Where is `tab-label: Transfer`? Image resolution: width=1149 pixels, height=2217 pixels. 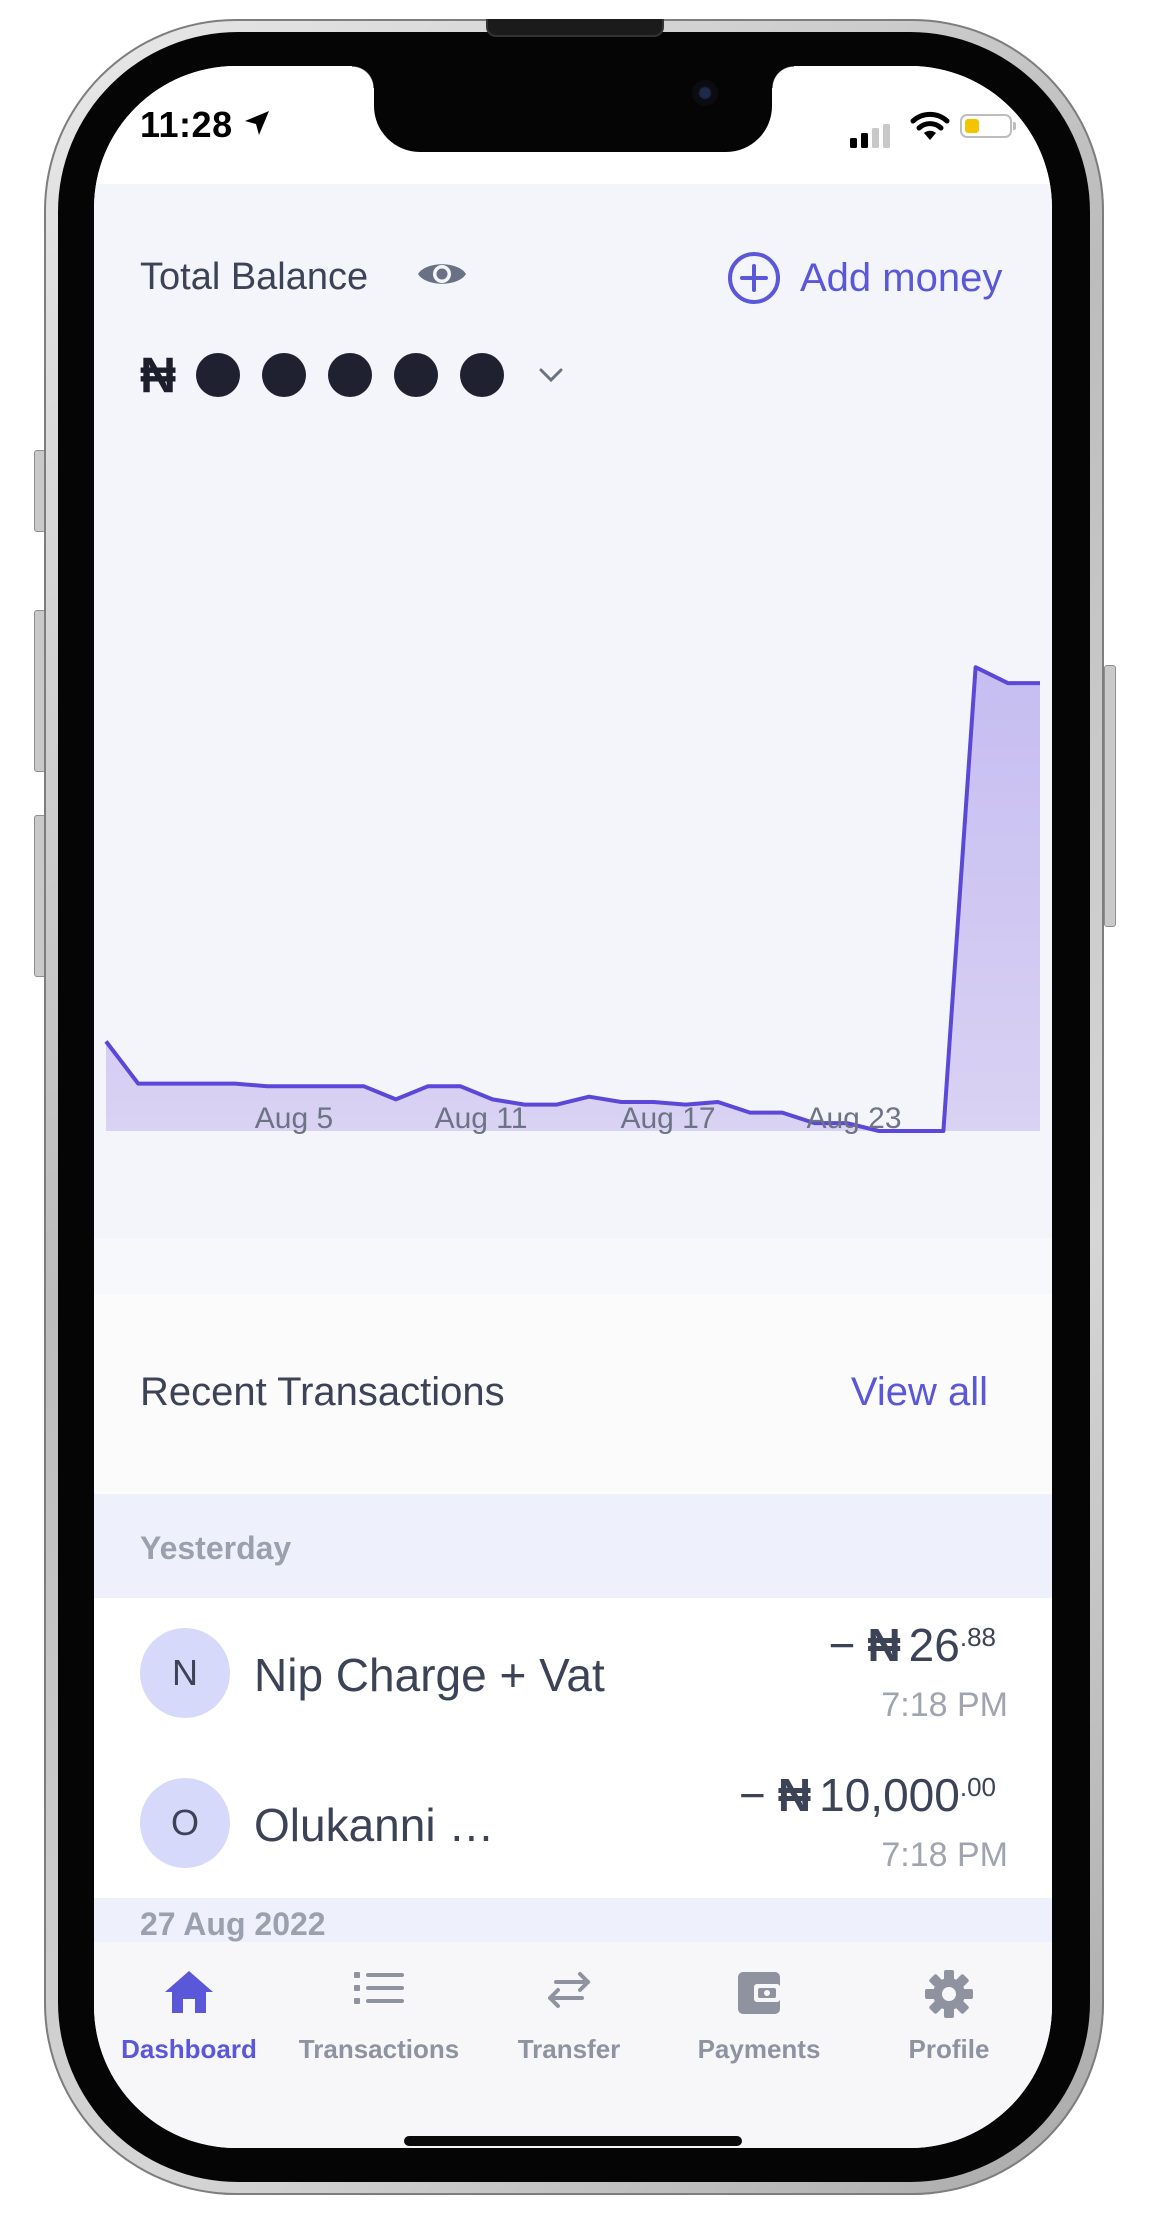
tab-label: Transfer is located at coordinates (569, 2049).